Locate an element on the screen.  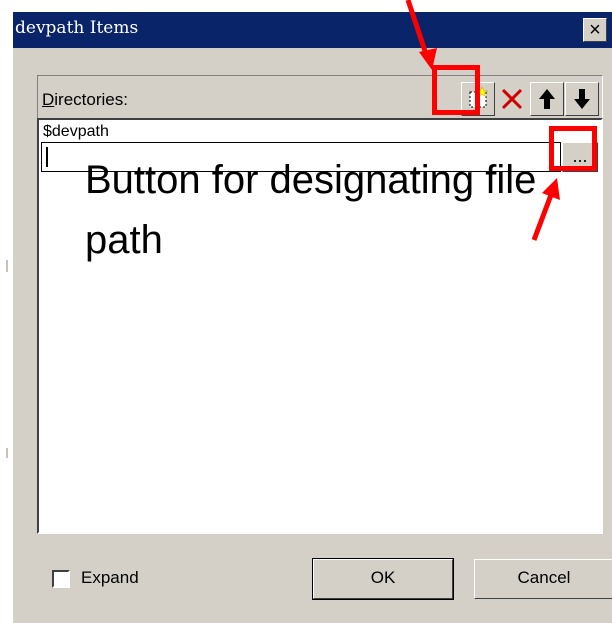
arrow-to-new-item is located at coordinates (421, 35).